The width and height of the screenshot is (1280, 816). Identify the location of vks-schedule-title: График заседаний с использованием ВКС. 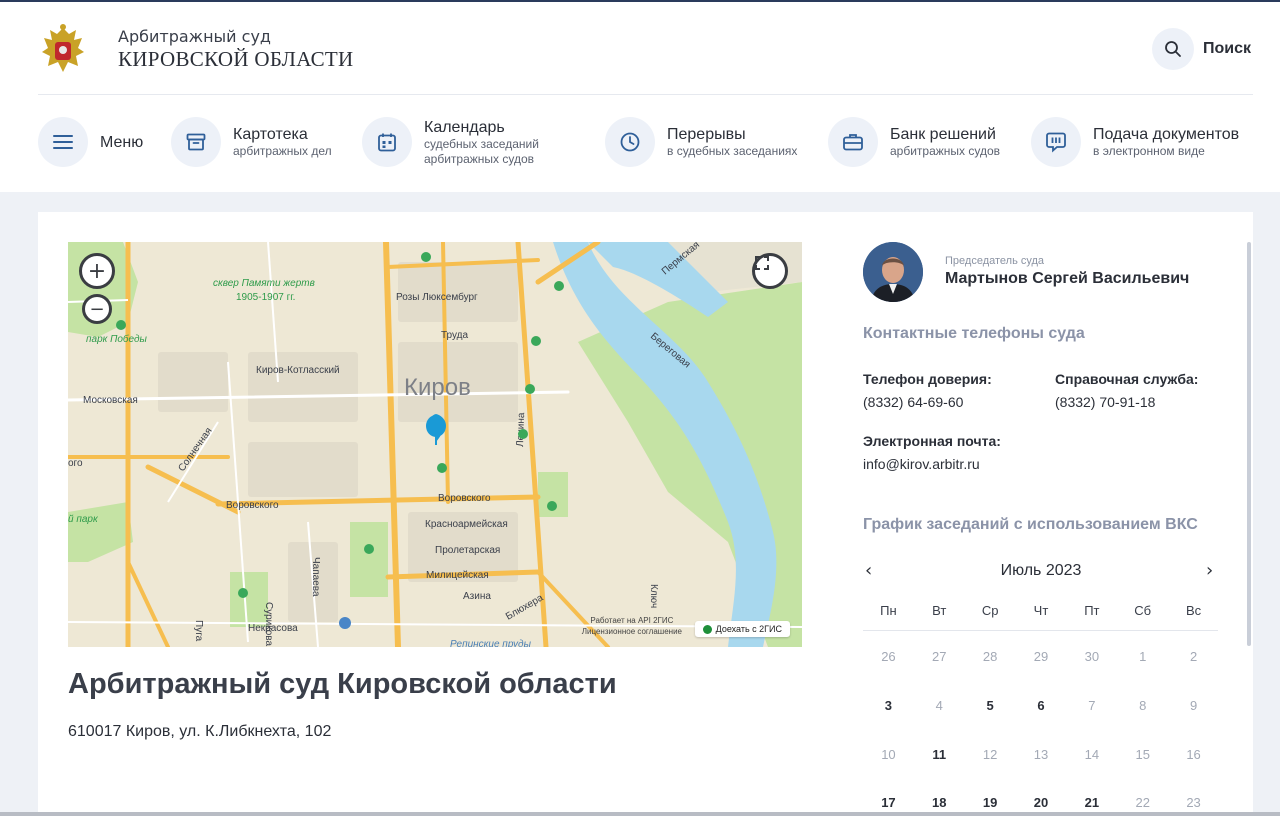
(1030, 524).